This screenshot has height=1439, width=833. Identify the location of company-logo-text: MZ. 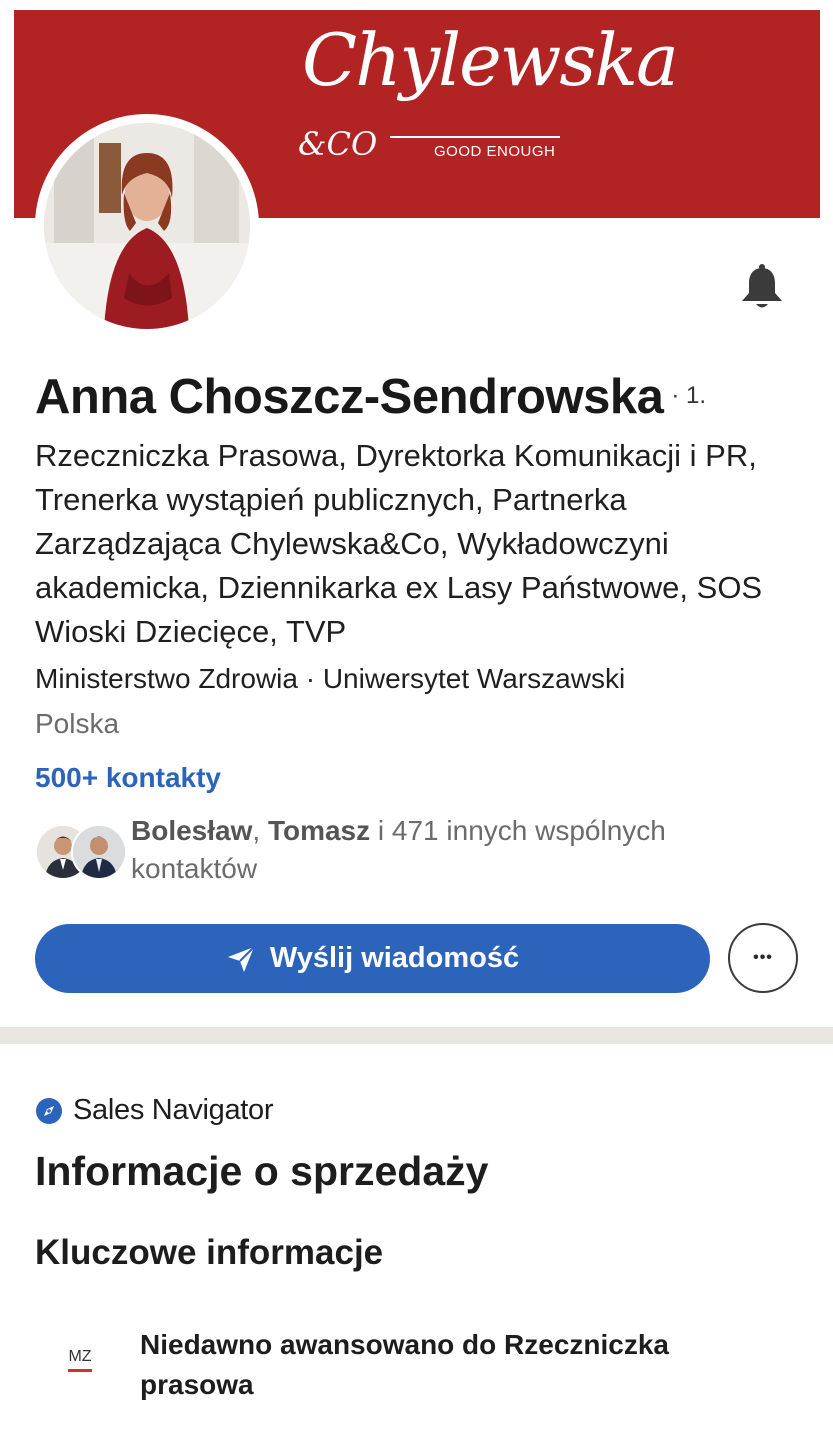
(80, 1356).